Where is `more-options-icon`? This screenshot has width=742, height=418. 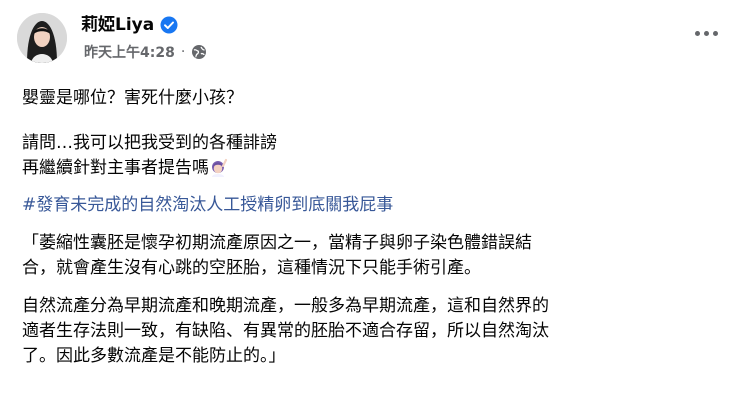 more-options-icon is located at coordinates (706, 33).